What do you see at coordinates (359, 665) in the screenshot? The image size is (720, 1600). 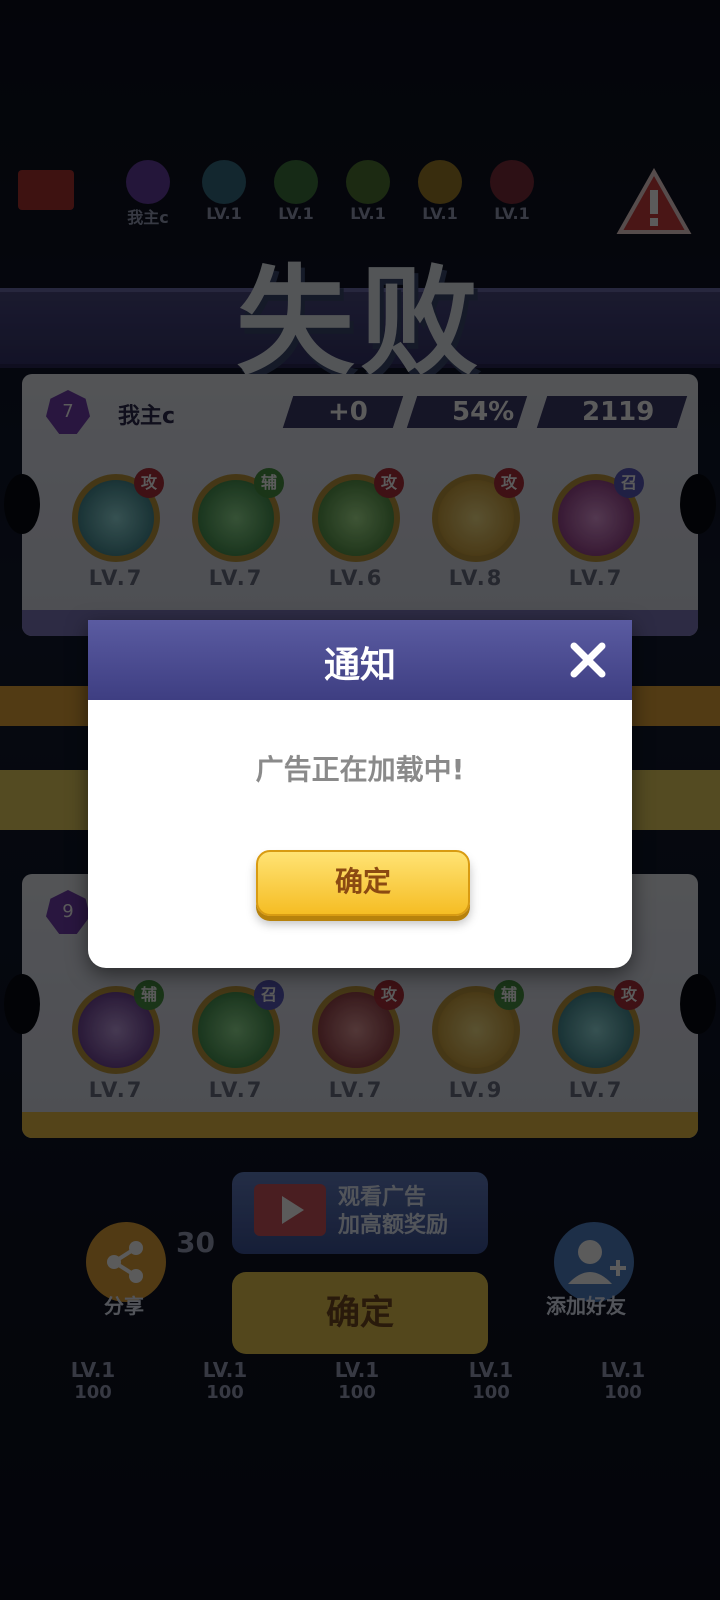 I see `dialog-title: 通知` at bounding box center [359, 665].